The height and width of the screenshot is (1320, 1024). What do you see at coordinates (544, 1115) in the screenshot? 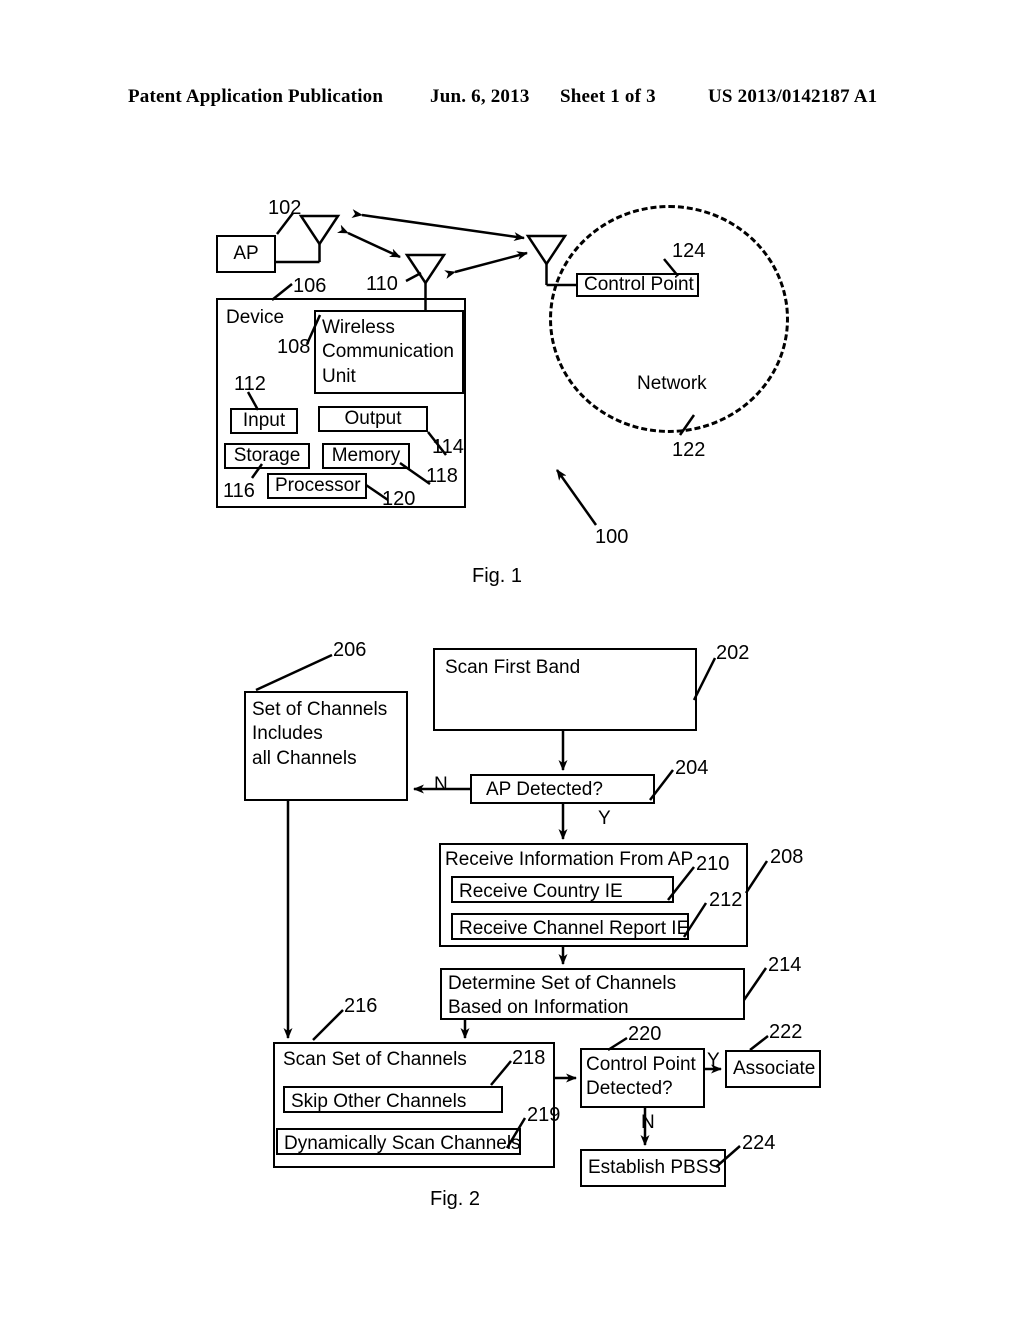
I see `ref-219: 219` at bounding box center [544, 1115].